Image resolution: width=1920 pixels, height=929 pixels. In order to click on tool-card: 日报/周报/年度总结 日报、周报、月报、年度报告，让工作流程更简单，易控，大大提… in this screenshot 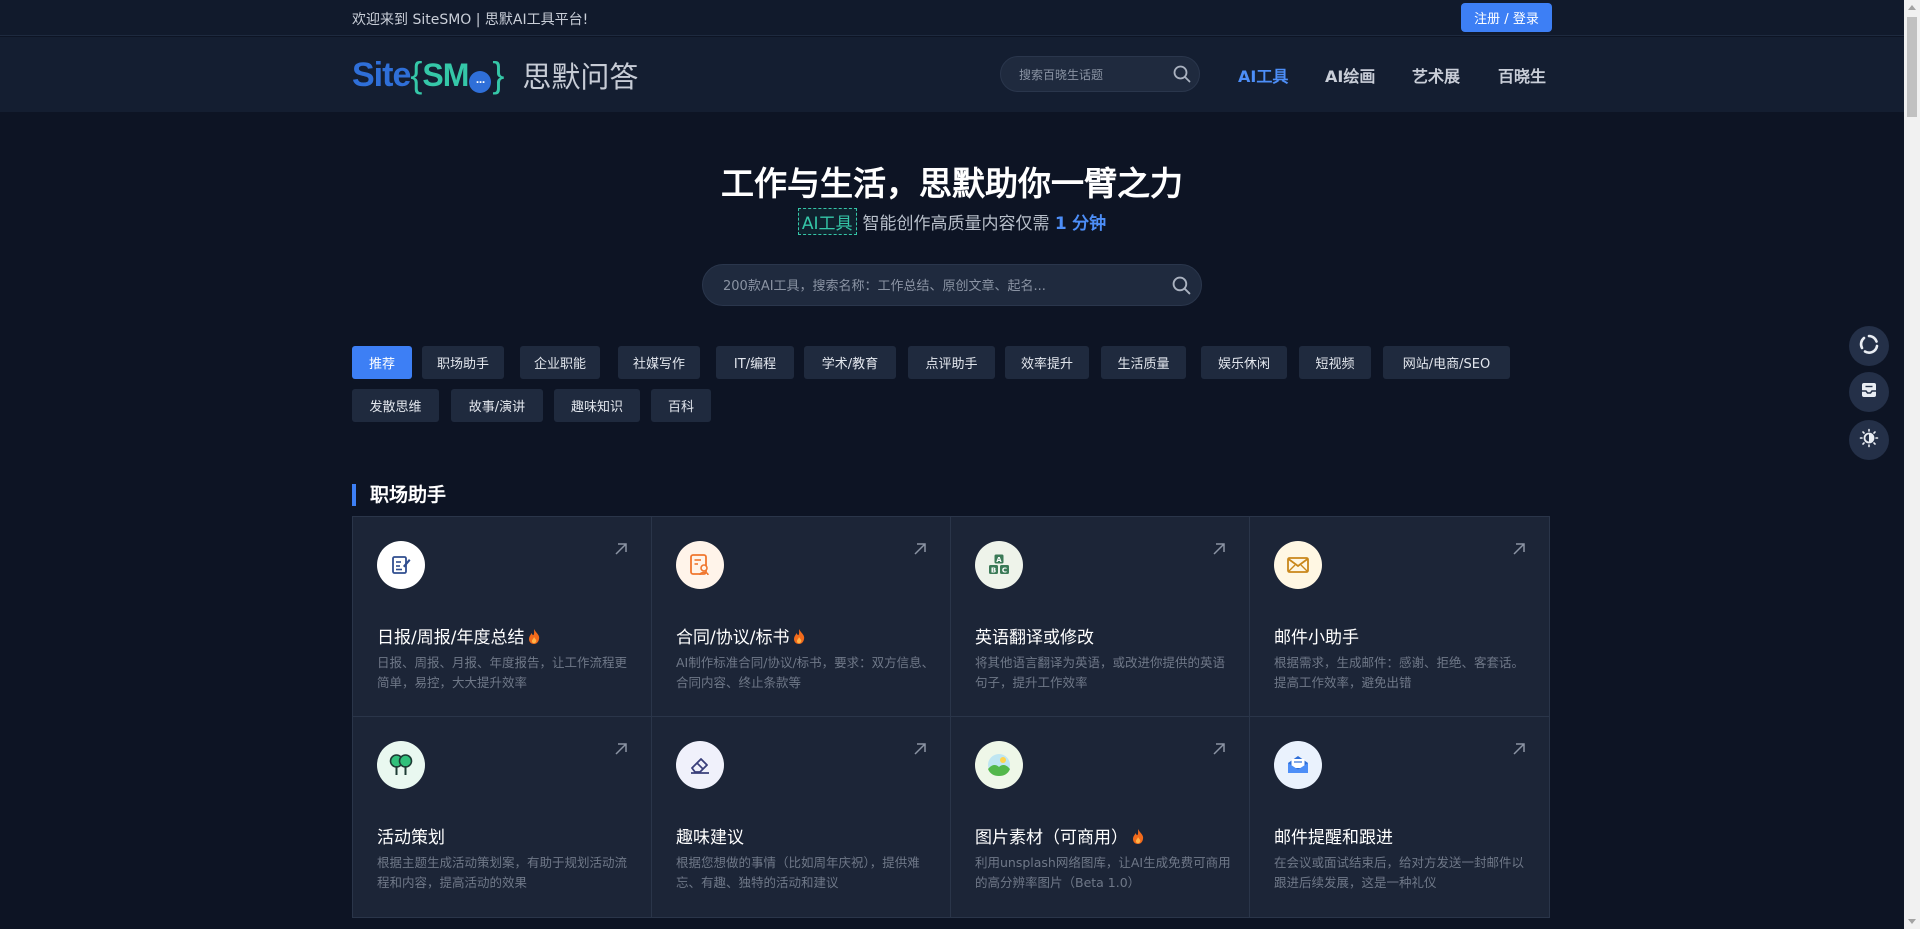, I will do `click(502, 617)`.